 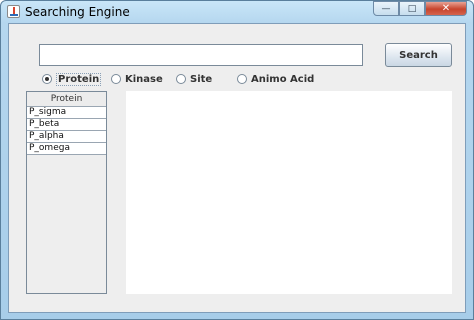 What do you see at coordinates (13, 11) in the screenshot?
I see `java-app-icon` at bounding box center [13, 11].